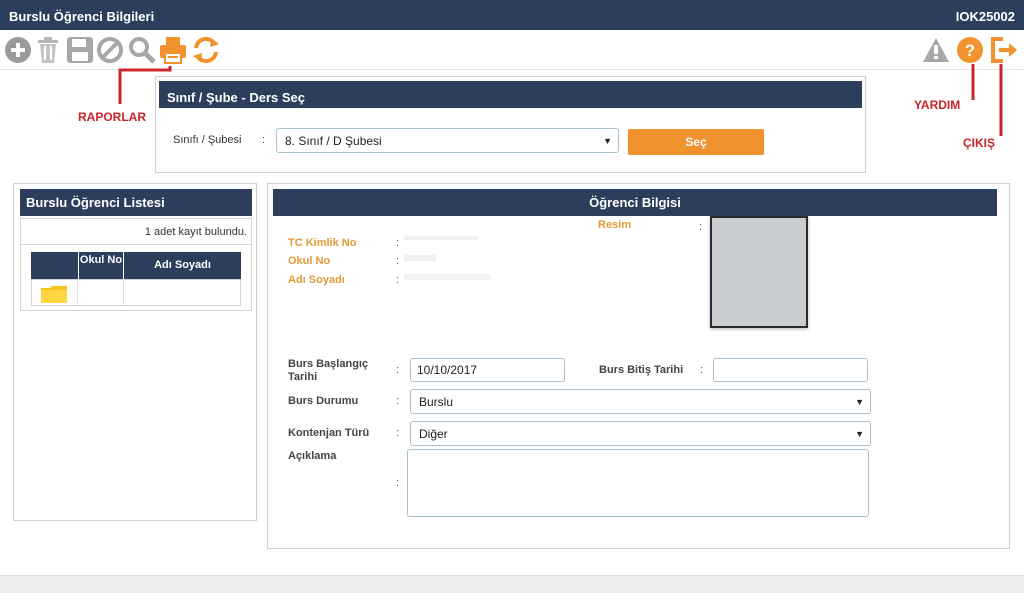 The width and height of the screenshot is (1024, 593). What do you see at coordinates (82, 16) in the screenshot?
I see `window-title: Burslu Öğrenci Bilgileri` at bounding box center [82, 16].